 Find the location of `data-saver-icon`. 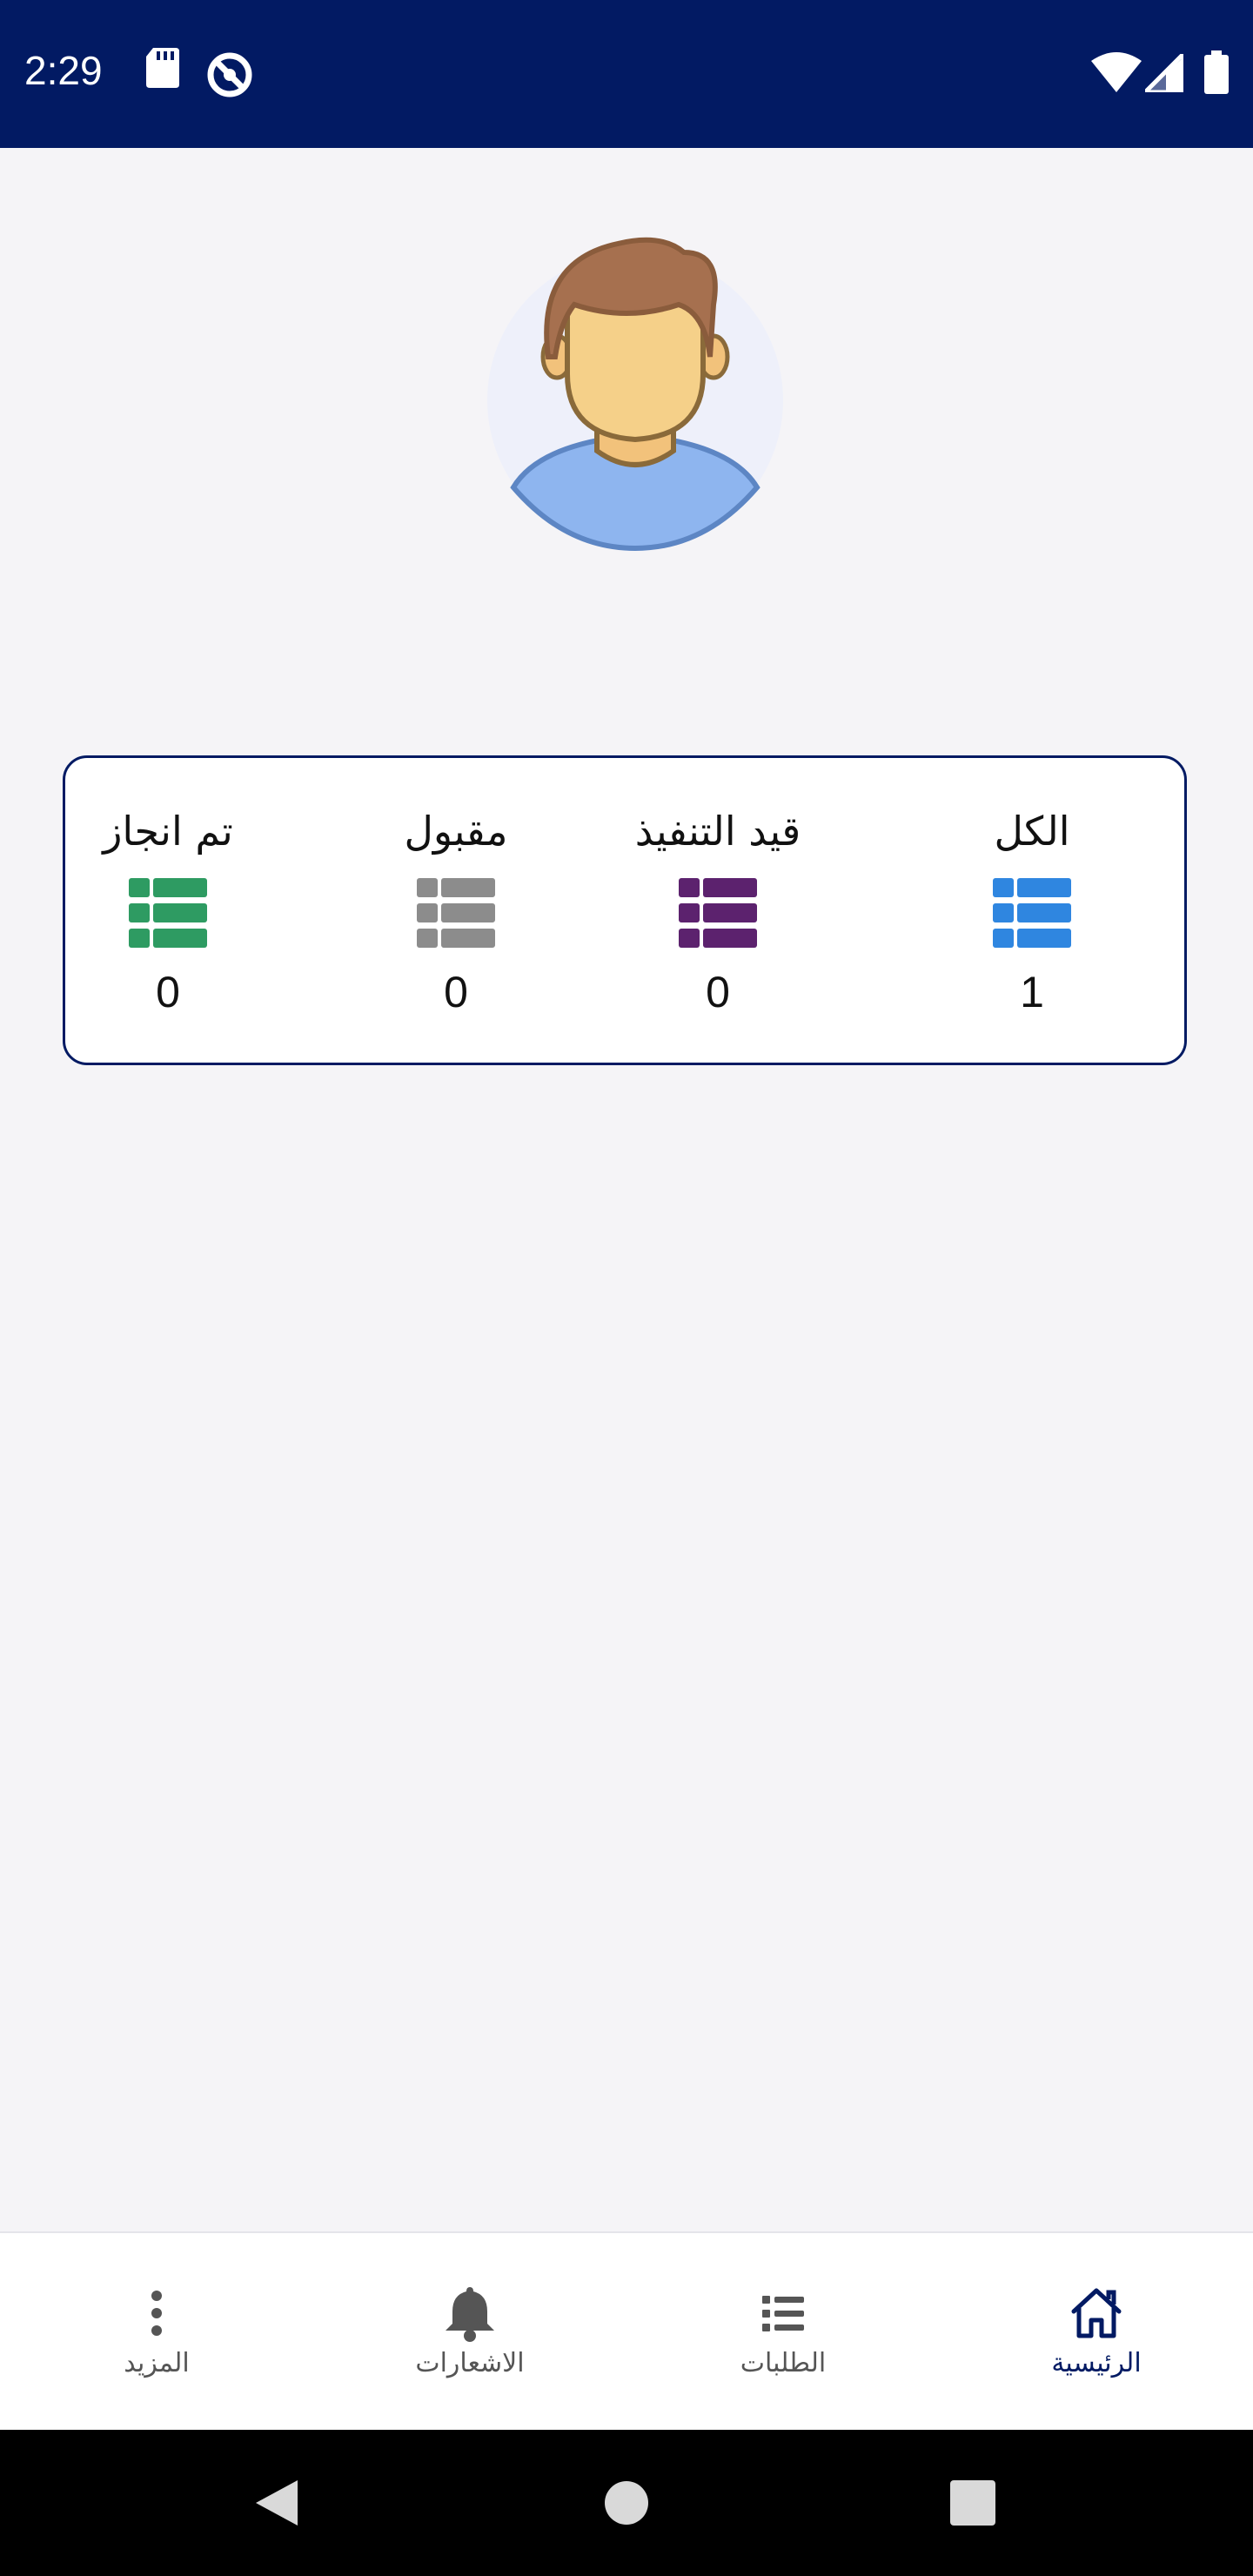

data-saver-icon is located at coordinates (229, 74).